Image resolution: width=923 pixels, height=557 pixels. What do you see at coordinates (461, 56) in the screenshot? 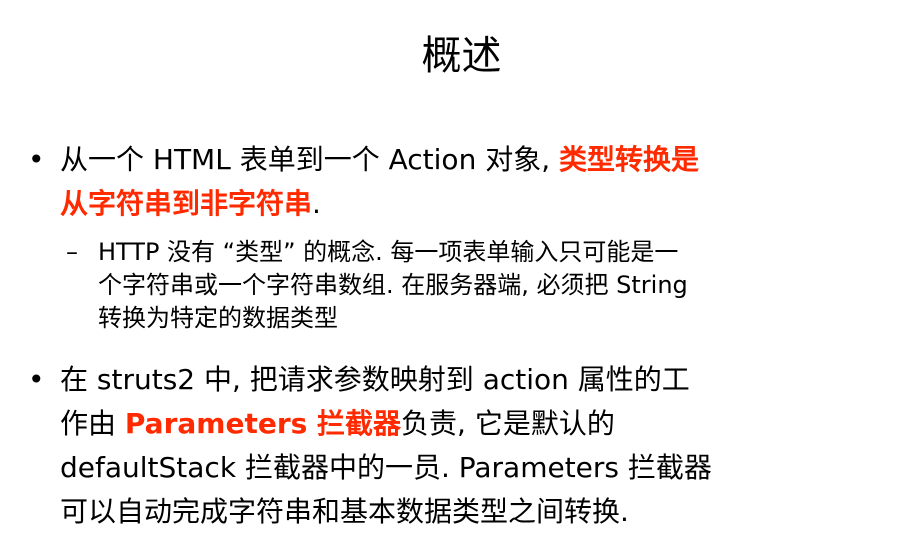
I see `page-title: 概述` at bounding box center [461, 56].